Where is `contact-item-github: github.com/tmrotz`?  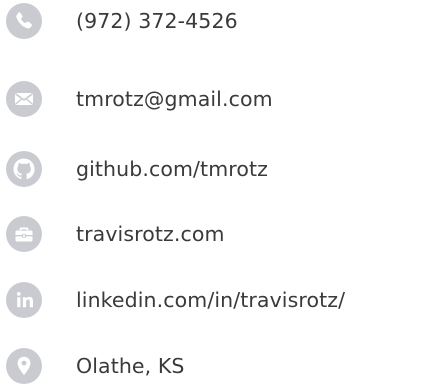
contact-item-github: github.com/tmrotz is located at coordinates (211, 169).